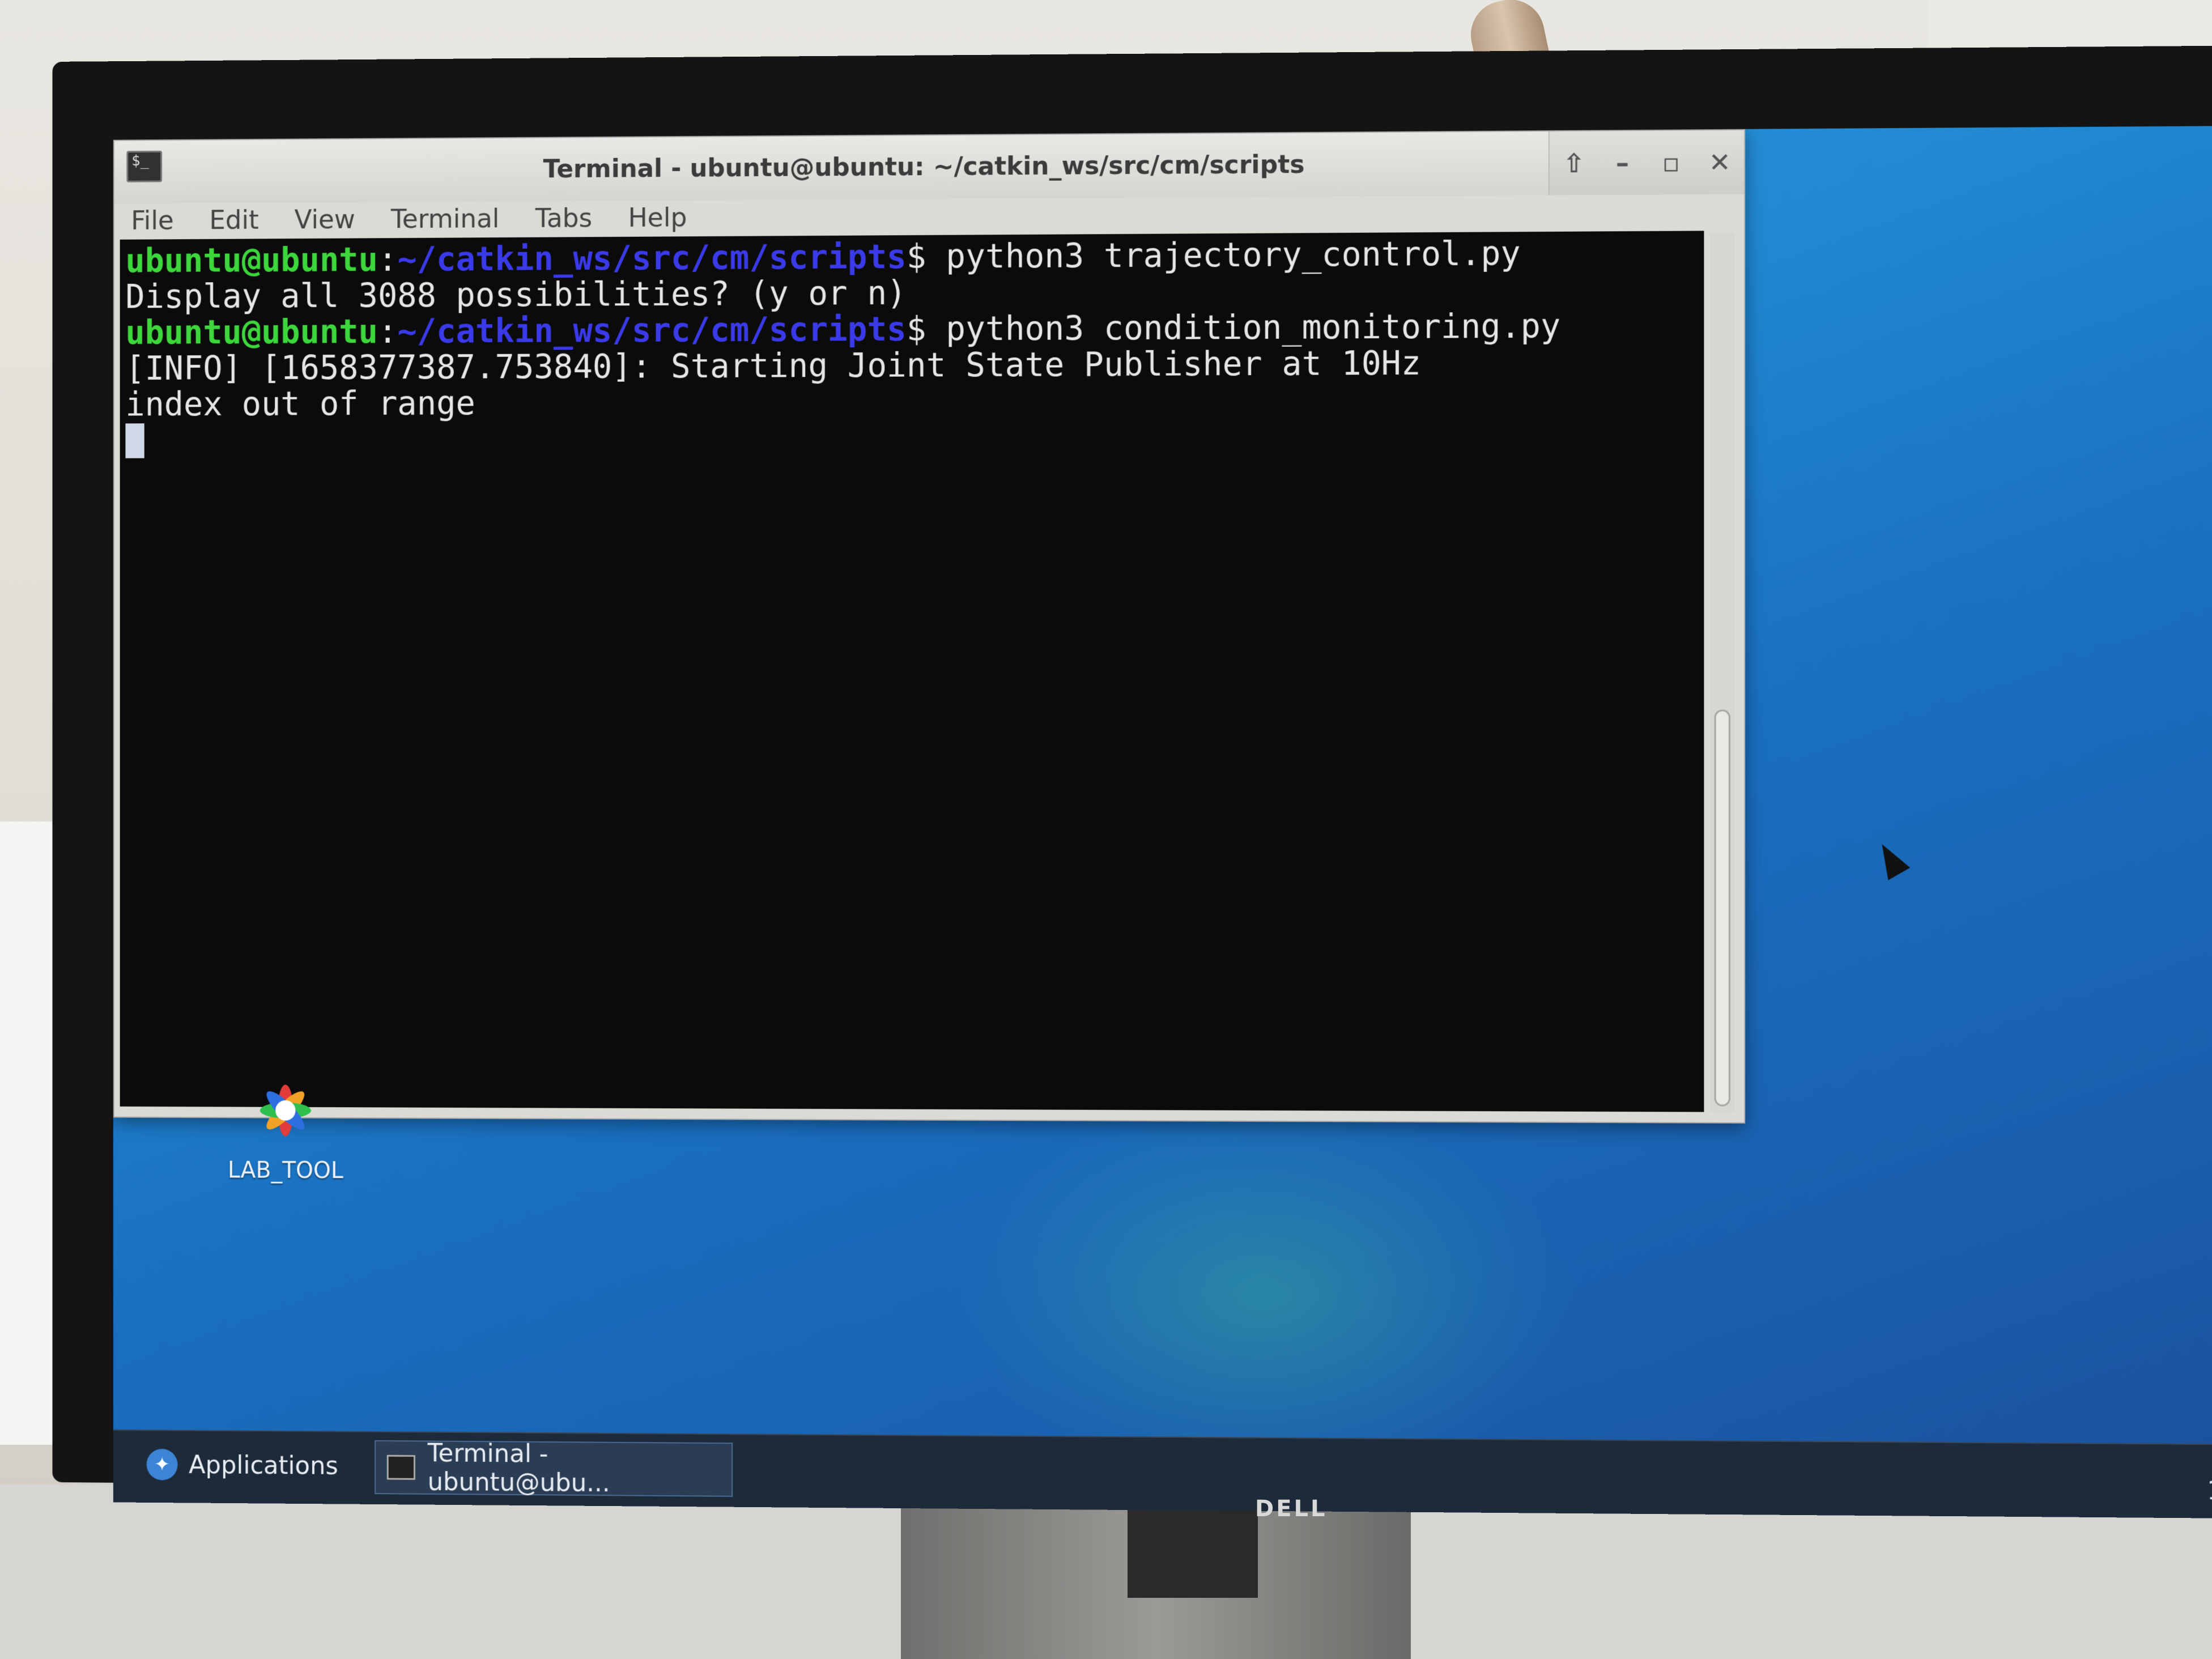  Describe the element at coordinates (564, 218) in the screenshot. I see `menu-tabs: Tabs` at that location.